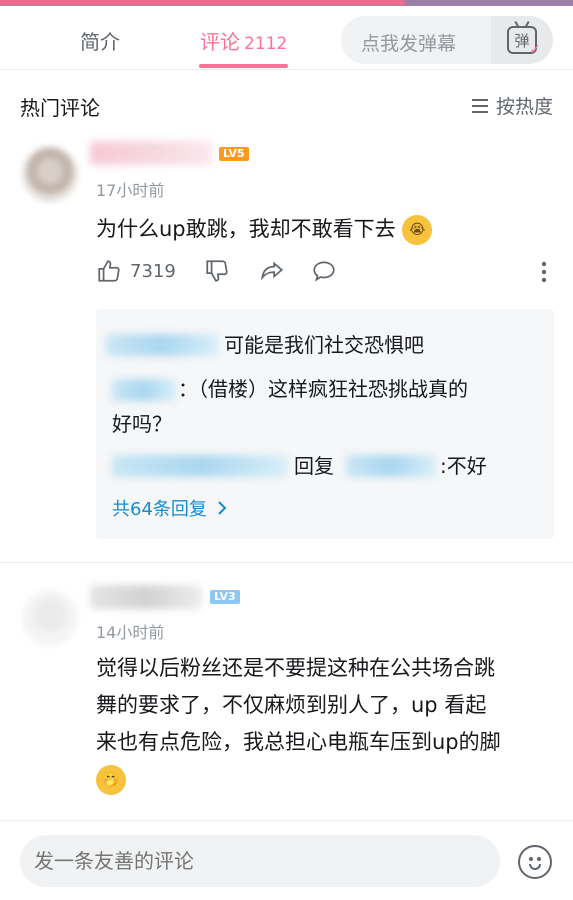  I want to click on danmaku-toggle-button: 弹 ✓, so click(522, 40).